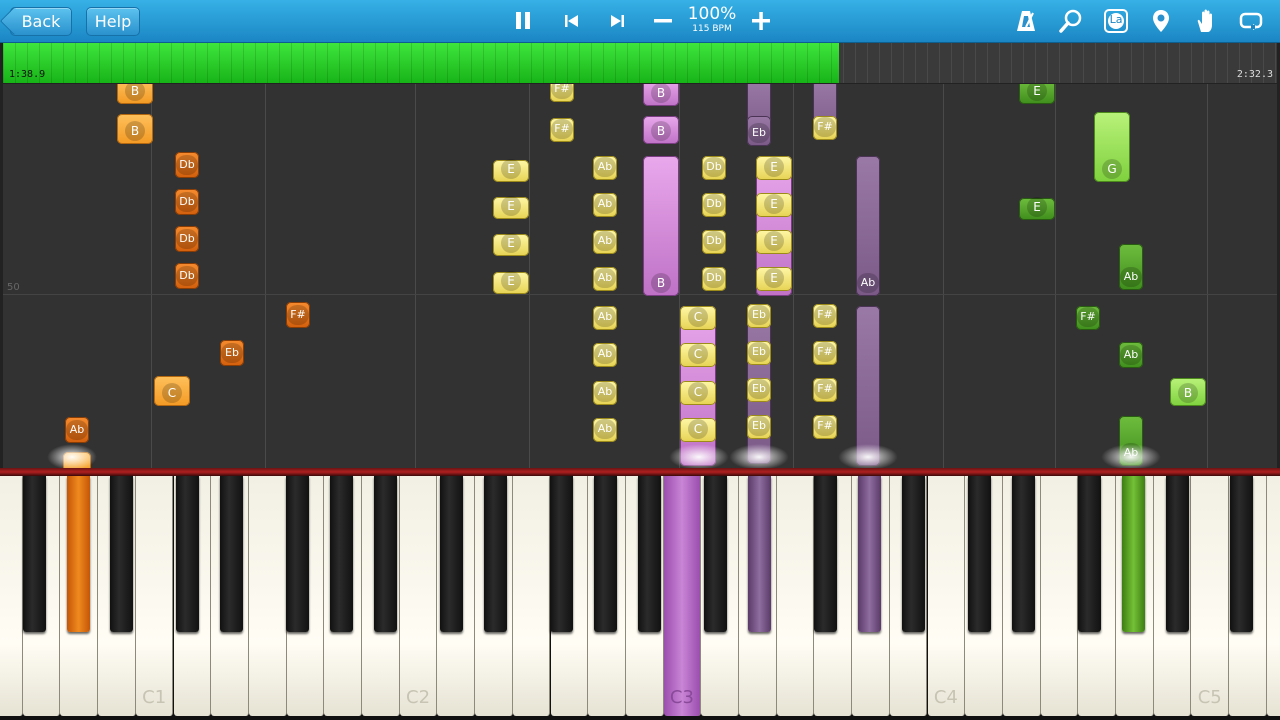 The height and width of the screenshot is (720, 1280). Describe the element at coordinates (1116, 21) in the screenshot. I see `note-label-icon: La` at that location.